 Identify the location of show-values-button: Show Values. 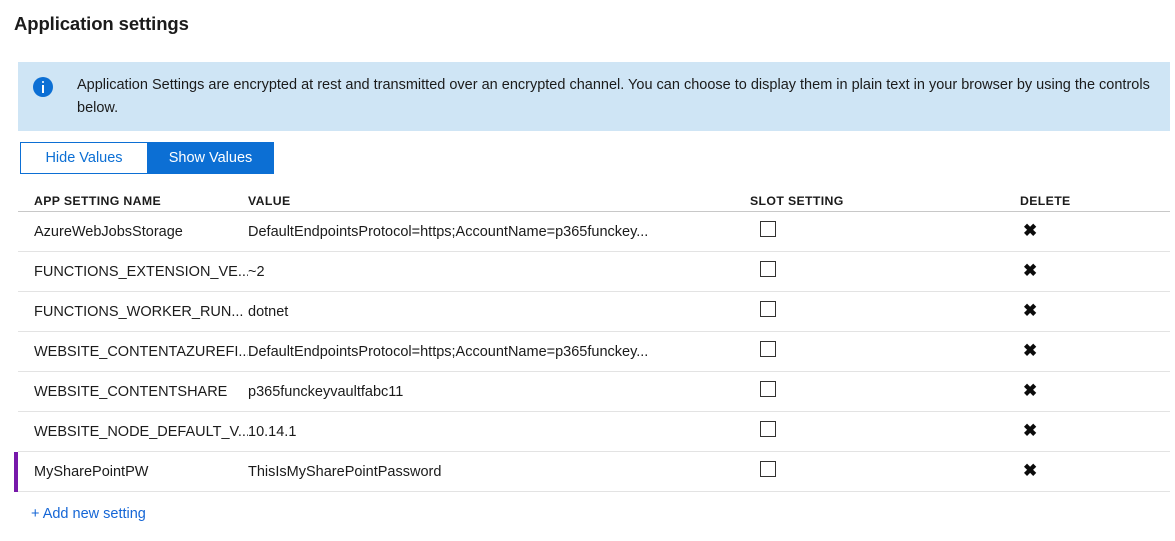
(210, 158).